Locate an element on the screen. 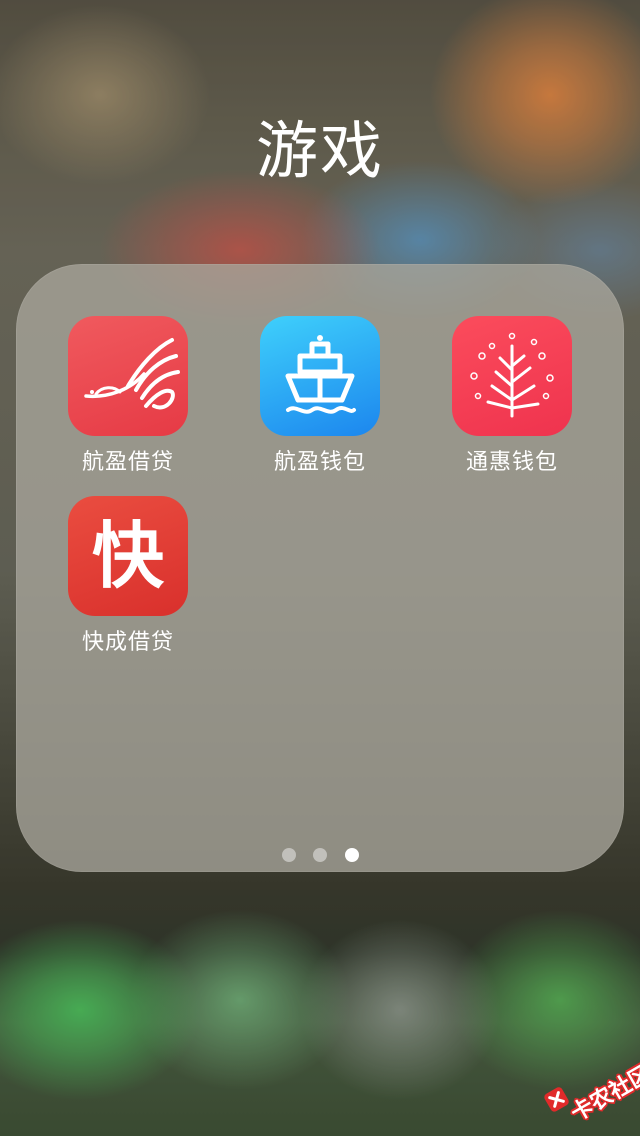  app-label: 航盈钱包 is located at coordinates (319, 462).